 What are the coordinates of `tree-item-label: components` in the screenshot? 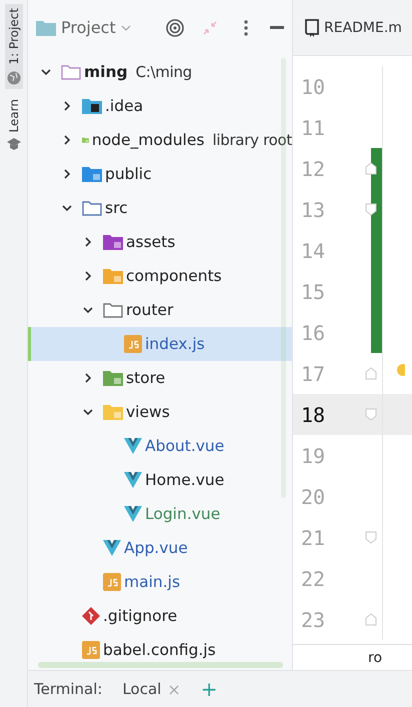 It's located at (174, 276).